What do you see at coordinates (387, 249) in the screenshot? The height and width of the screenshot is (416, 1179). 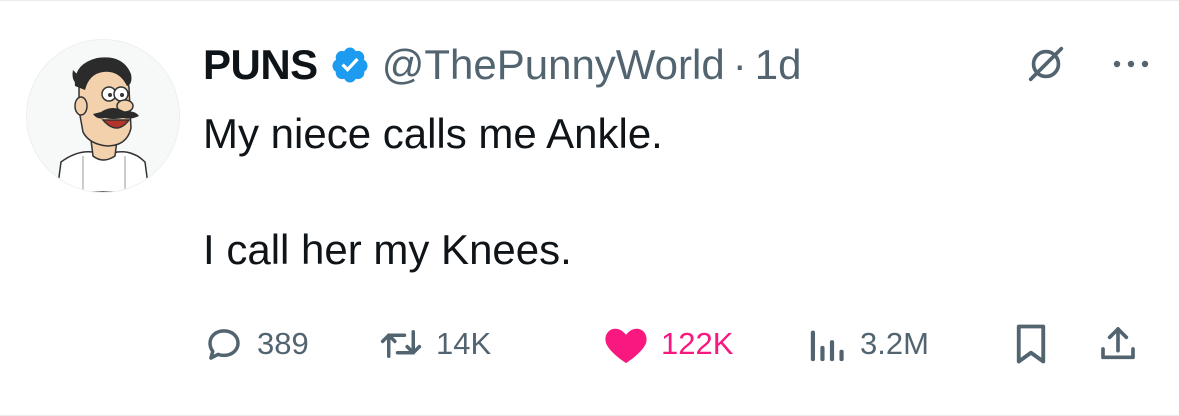 I see `tweet-line-2: I call her my Knees.` at bounding box center [387, 249].